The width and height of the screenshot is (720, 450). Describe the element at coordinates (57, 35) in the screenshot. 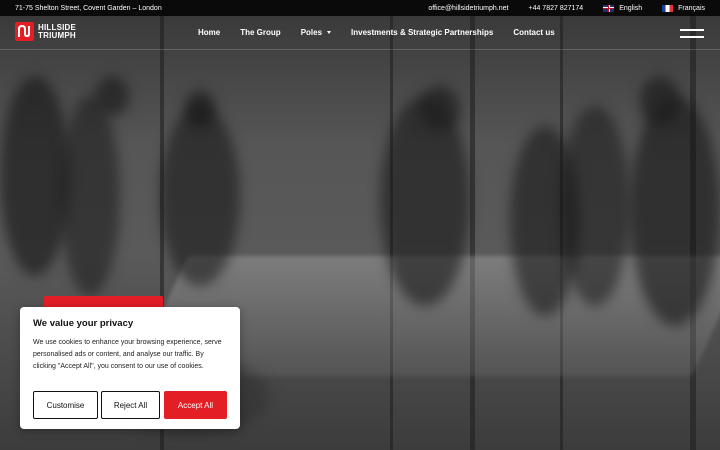

I see `logo-line-2: TRIUMPH` at that location.